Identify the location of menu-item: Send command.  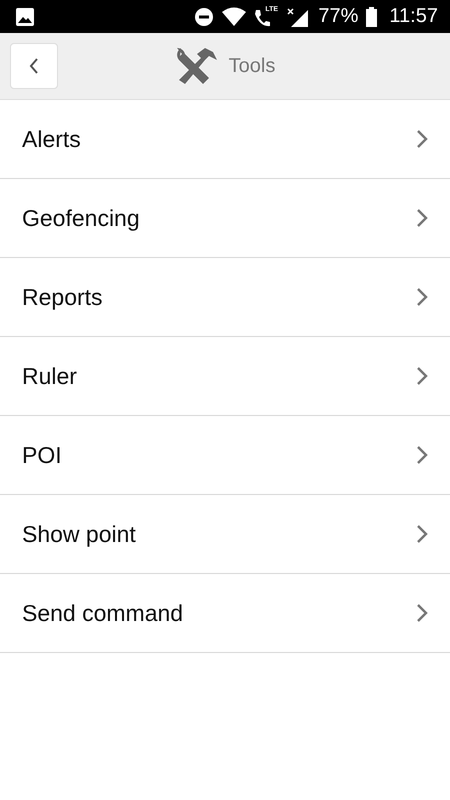
(225, 613).